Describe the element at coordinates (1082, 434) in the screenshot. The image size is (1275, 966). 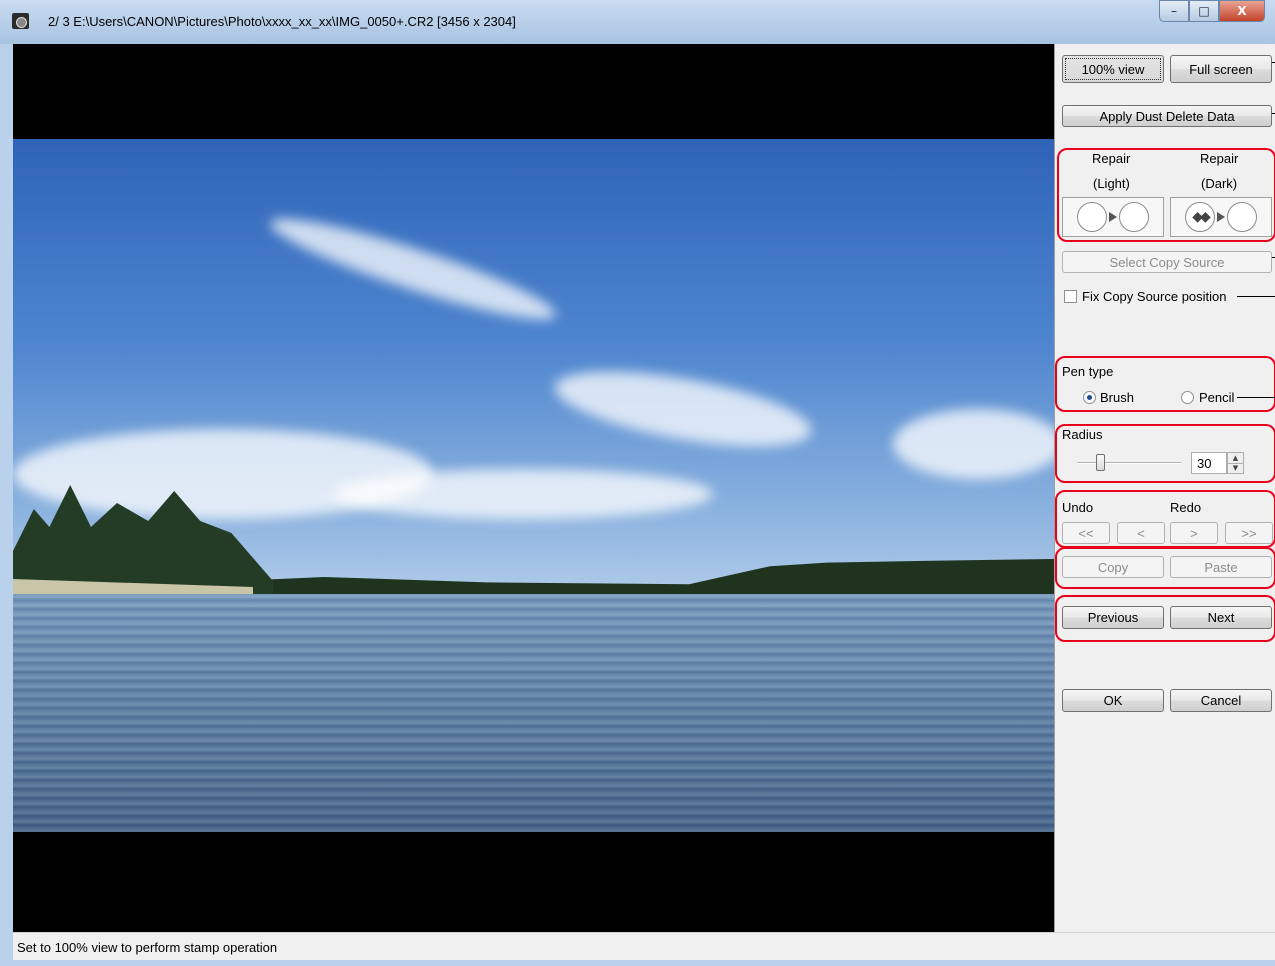
I see `radius-label: Radius` at that location.